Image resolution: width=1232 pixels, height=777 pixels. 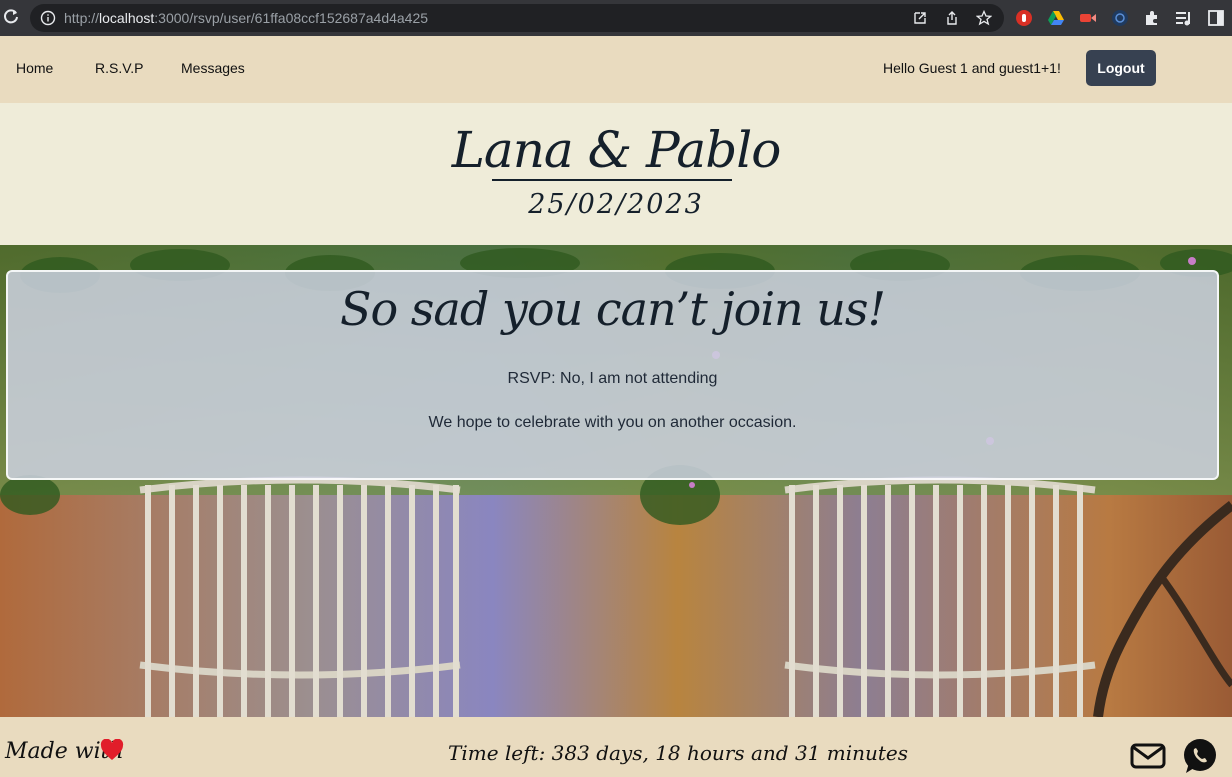 I want to click on screen-recorder-icon, so click(x=1088, y=18).